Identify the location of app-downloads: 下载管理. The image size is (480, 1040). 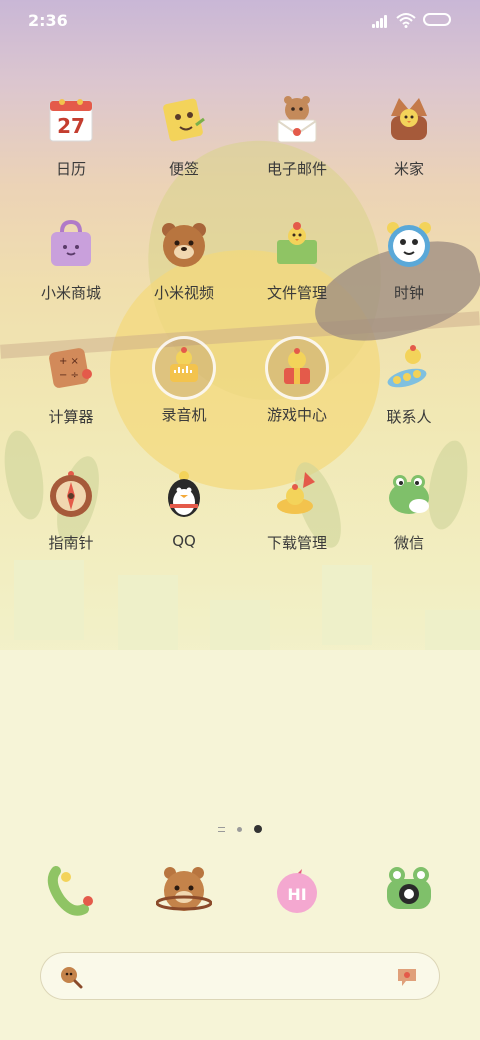
(297, 509).